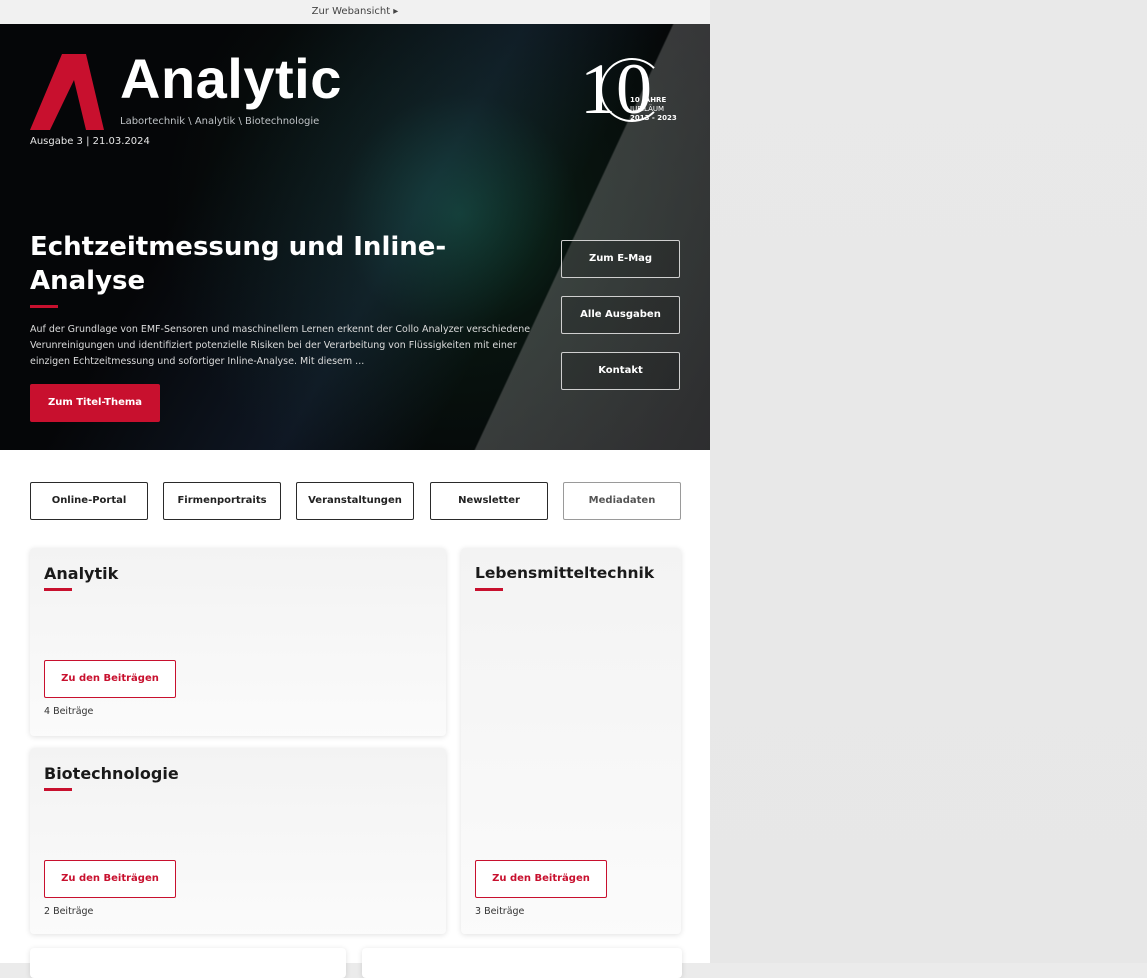 Image resolution: width=1147 pixels, height=978 pixels. What do you see at coordinates (620, 371) in the screenshot?
I see `contact-button: Kontakt` at bounding box center [620, 371].